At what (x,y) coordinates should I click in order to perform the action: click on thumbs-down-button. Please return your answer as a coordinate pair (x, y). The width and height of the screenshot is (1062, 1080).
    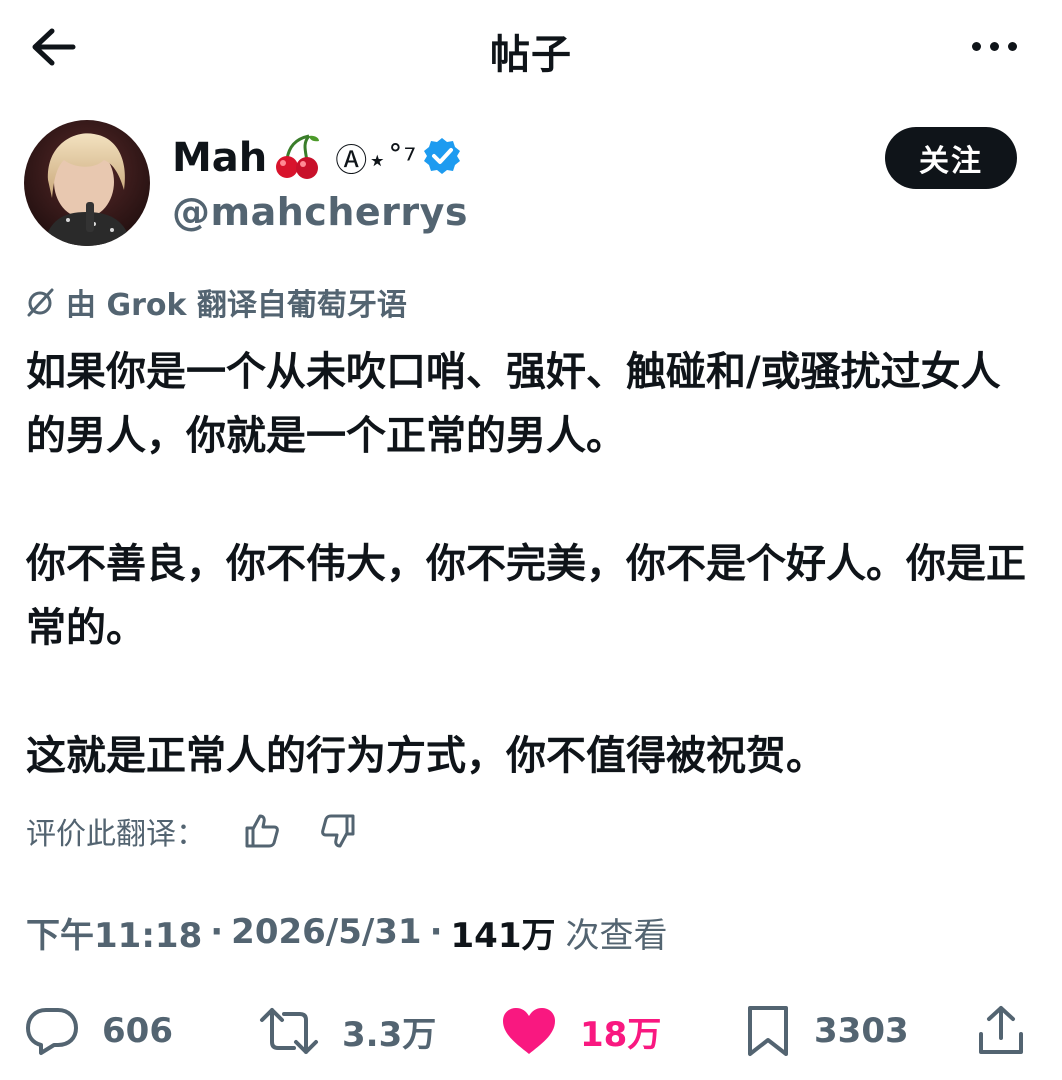
    Looking at the image, I should click on (338, 831).